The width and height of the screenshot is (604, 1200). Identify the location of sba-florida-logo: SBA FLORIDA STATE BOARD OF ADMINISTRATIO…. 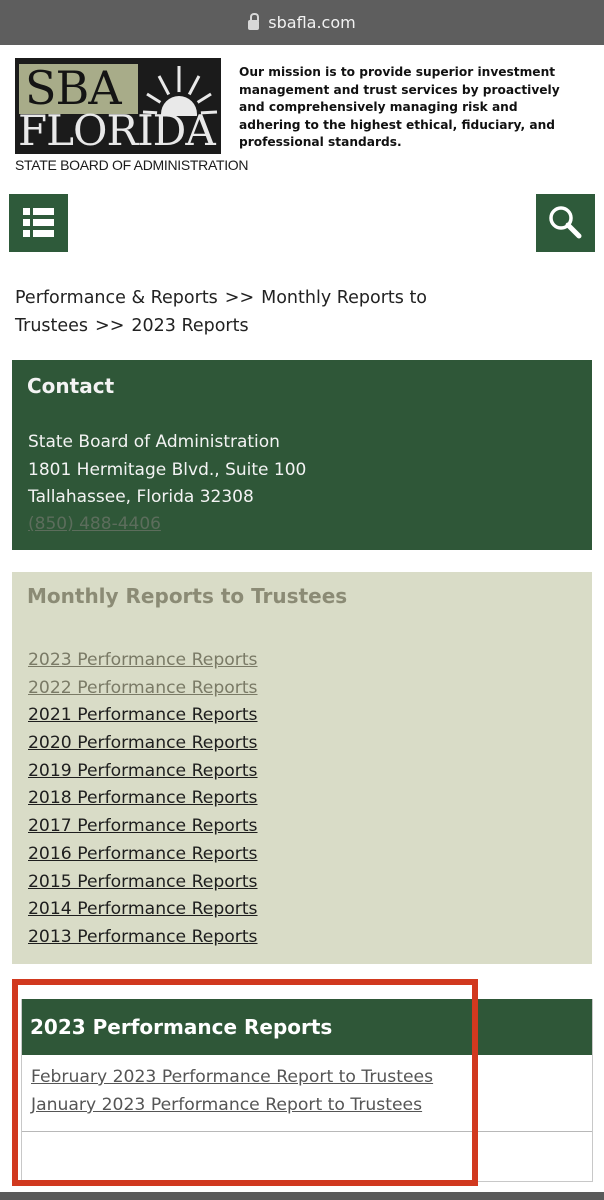
(132, 116).